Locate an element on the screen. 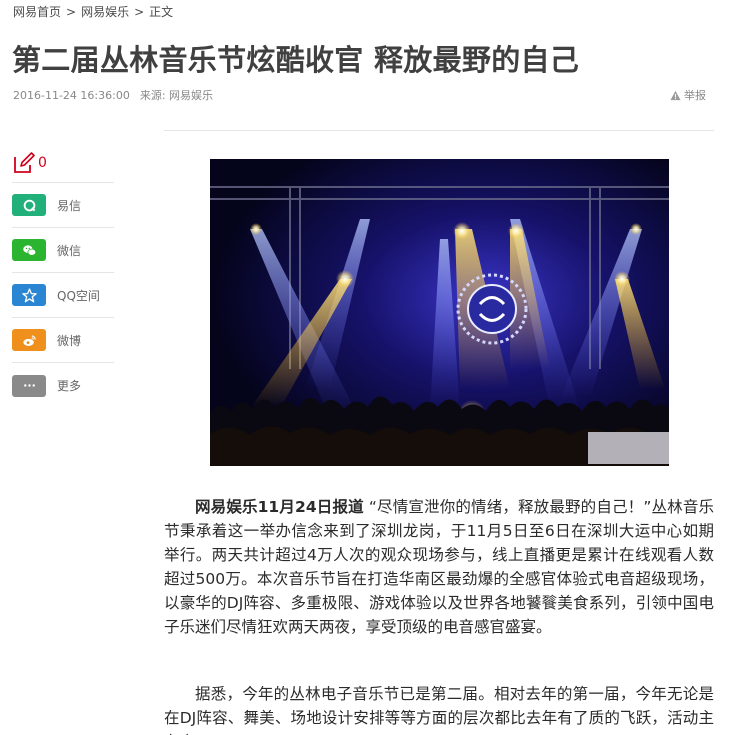 Image resolution: width=740 pixels, height=735 pixels. share-weibo-button: 微博 is located at coordinates (63, 340).